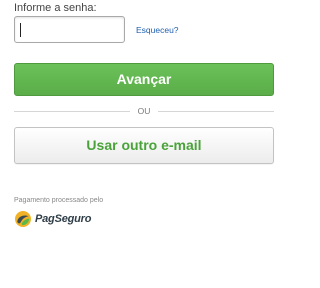 The width and height of the screenshot is (320, 288). I want to click on forgot-password-link: Esqueceu?, so click(157, 30).